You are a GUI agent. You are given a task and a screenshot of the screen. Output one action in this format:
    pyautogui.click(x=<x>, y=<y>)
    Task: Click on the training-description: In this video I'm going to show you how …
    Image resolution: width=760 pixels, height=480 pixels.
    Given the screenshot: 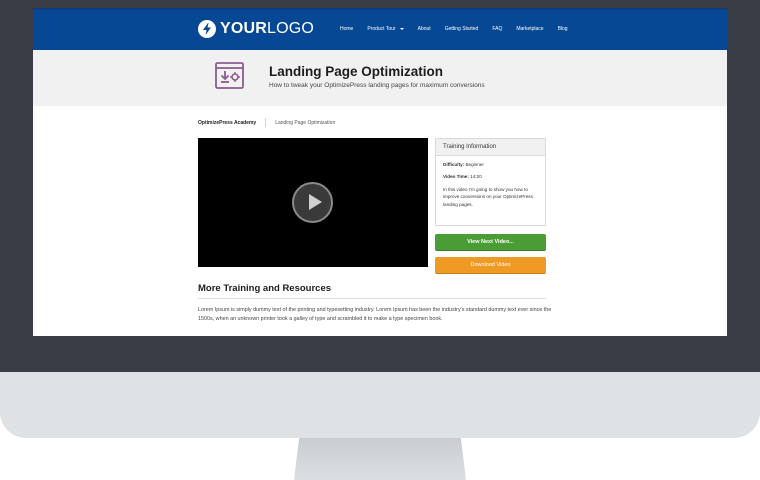 What is the action you would take?
    pyautogui.click(x=488, y=197)
    